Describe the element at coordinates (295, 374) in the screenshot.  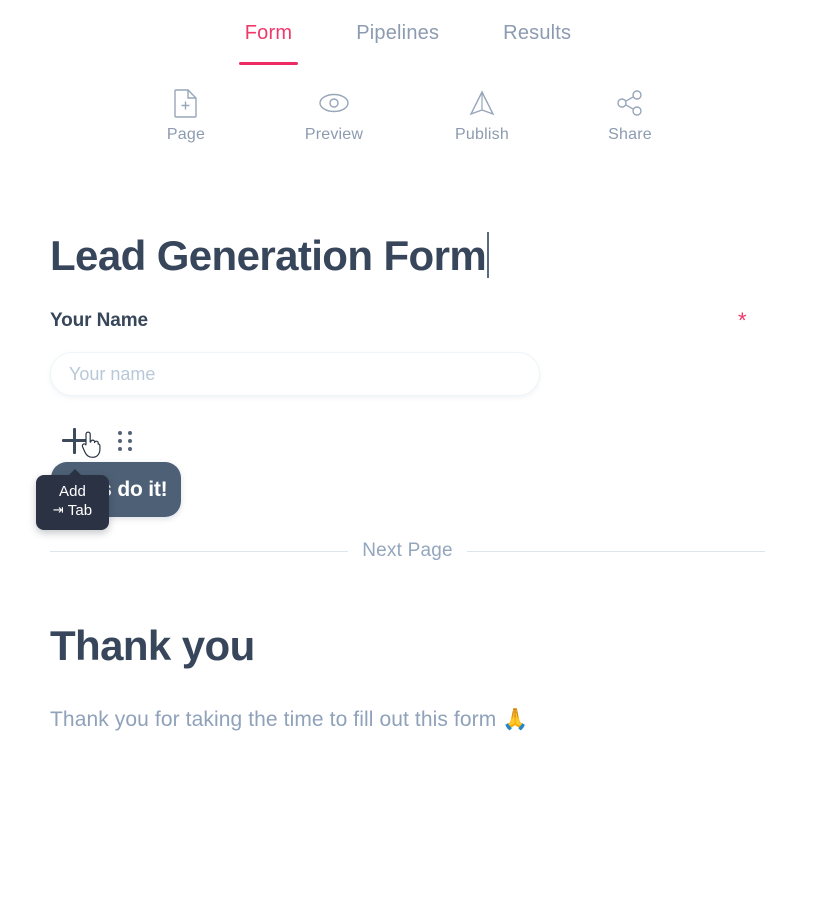
I see `your-name-input` at that location.